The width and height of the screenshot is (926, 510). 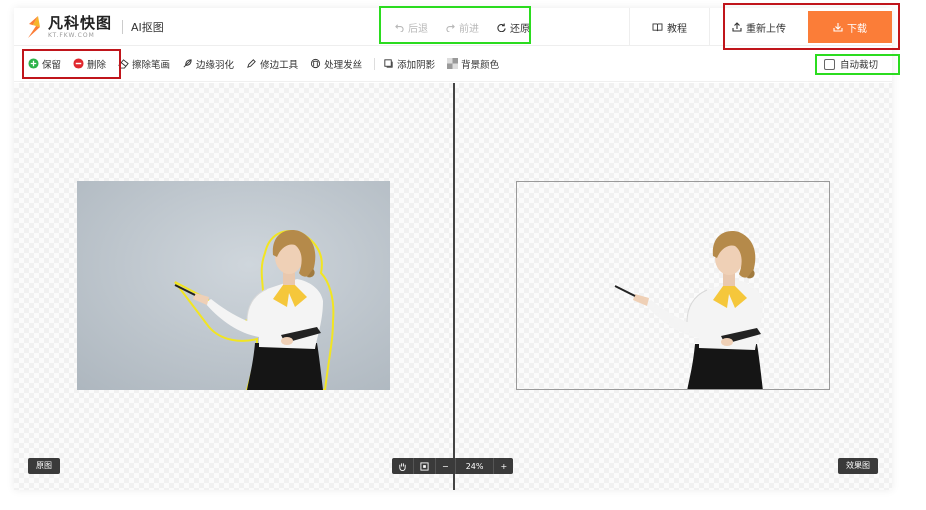 I want to click on zoom-controls: − 24% +, so click(x=453, y=466).